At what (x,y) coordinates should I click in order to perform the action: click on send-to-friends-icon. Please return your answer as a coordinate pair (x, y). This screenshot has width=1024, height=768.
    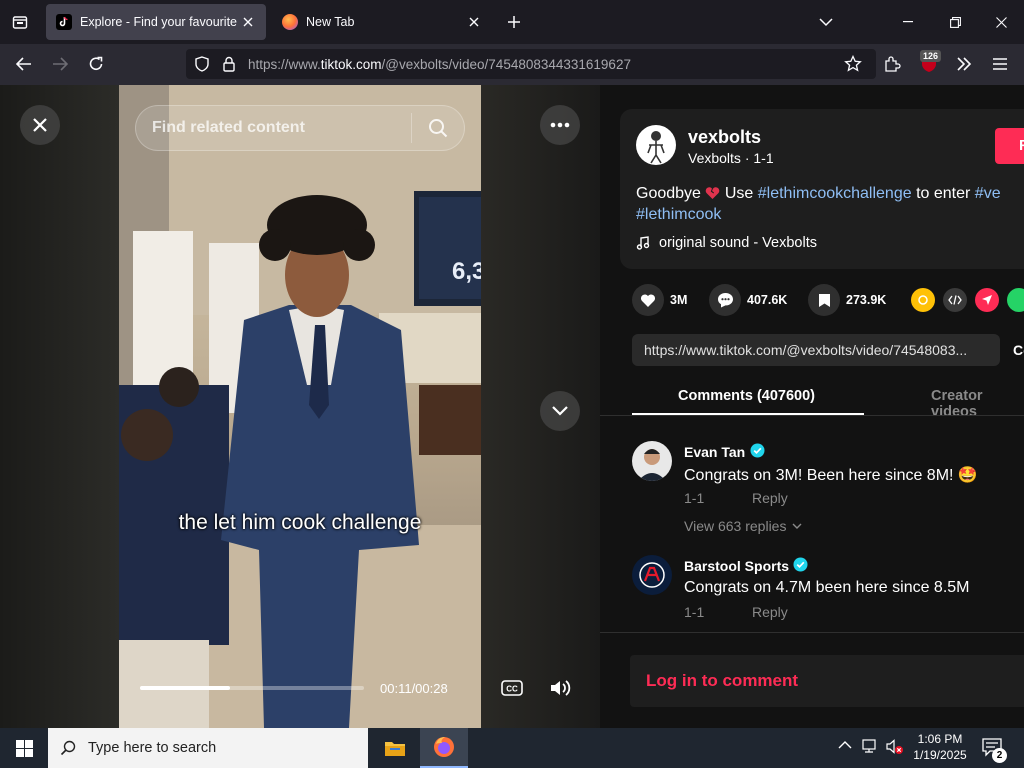
    Looking at the image, I should click on (987, 300).